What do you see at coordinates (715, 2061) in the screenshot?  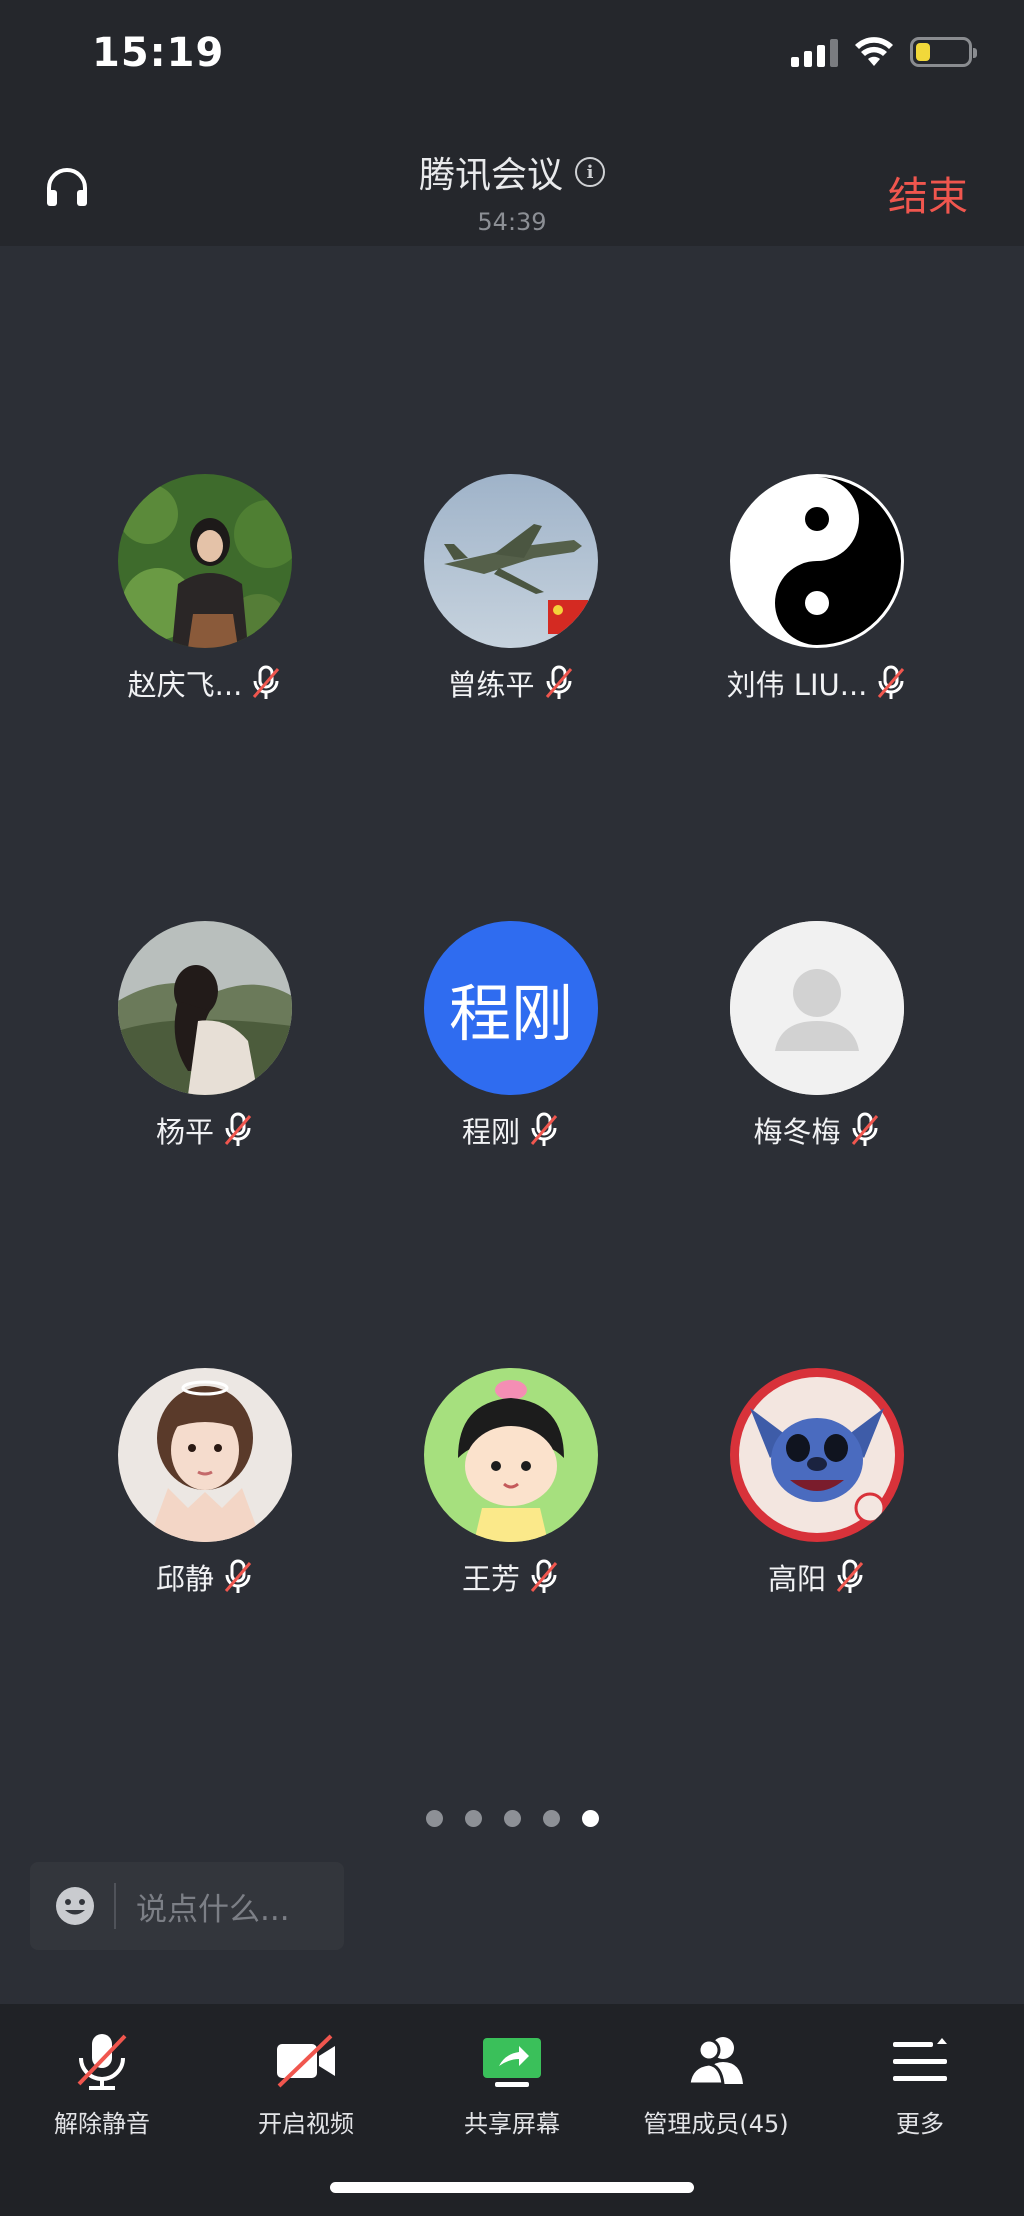 I see `members-icon` at bounding box center [715, 2061].